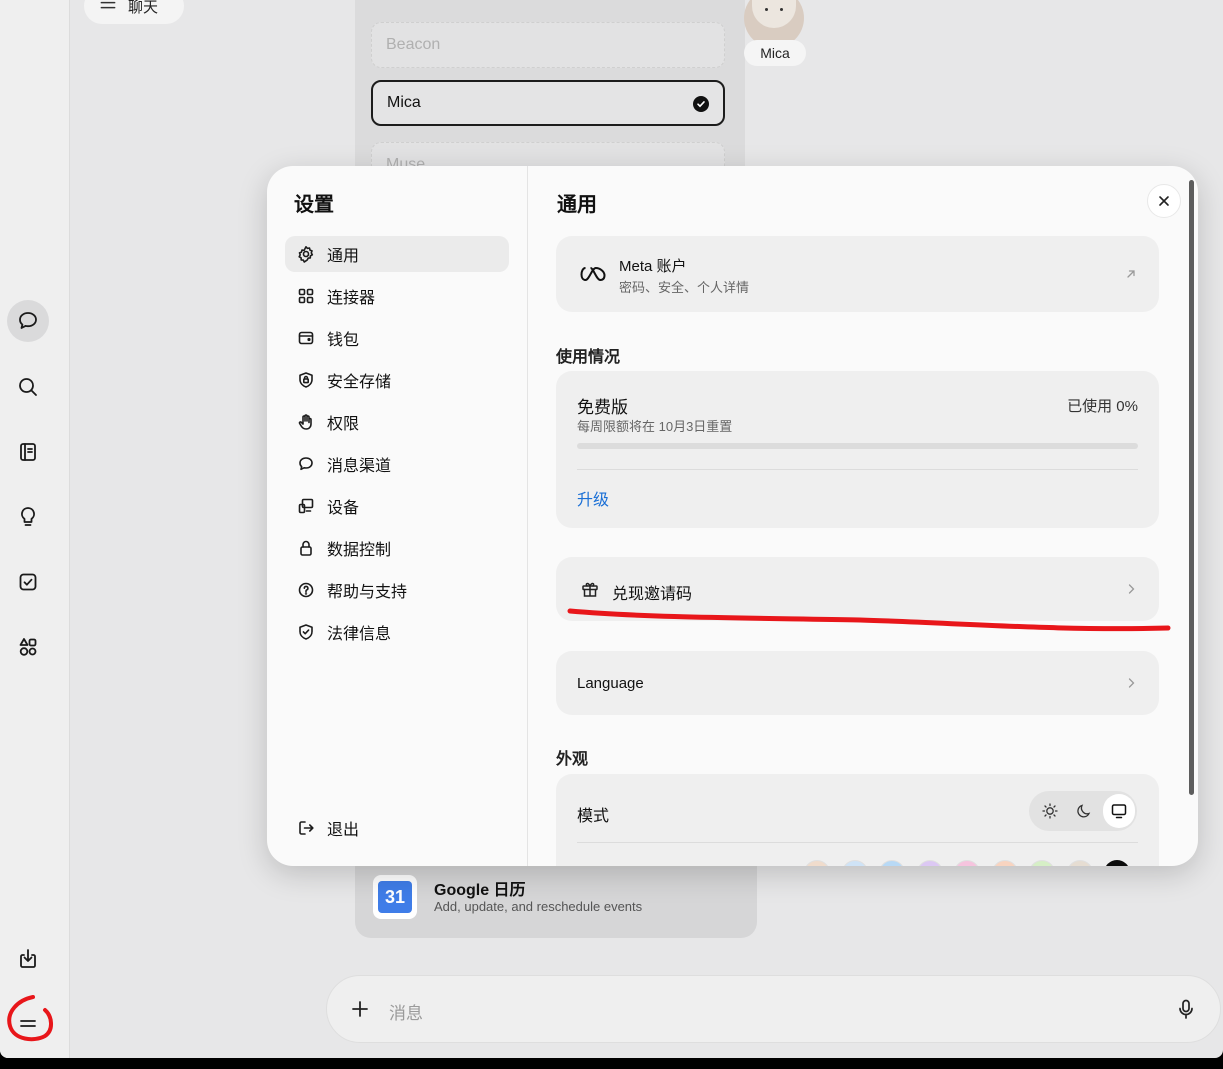  Describe the element at coordinates (701, 104) in the screenshot. I see `checkmark-icon` at that location.